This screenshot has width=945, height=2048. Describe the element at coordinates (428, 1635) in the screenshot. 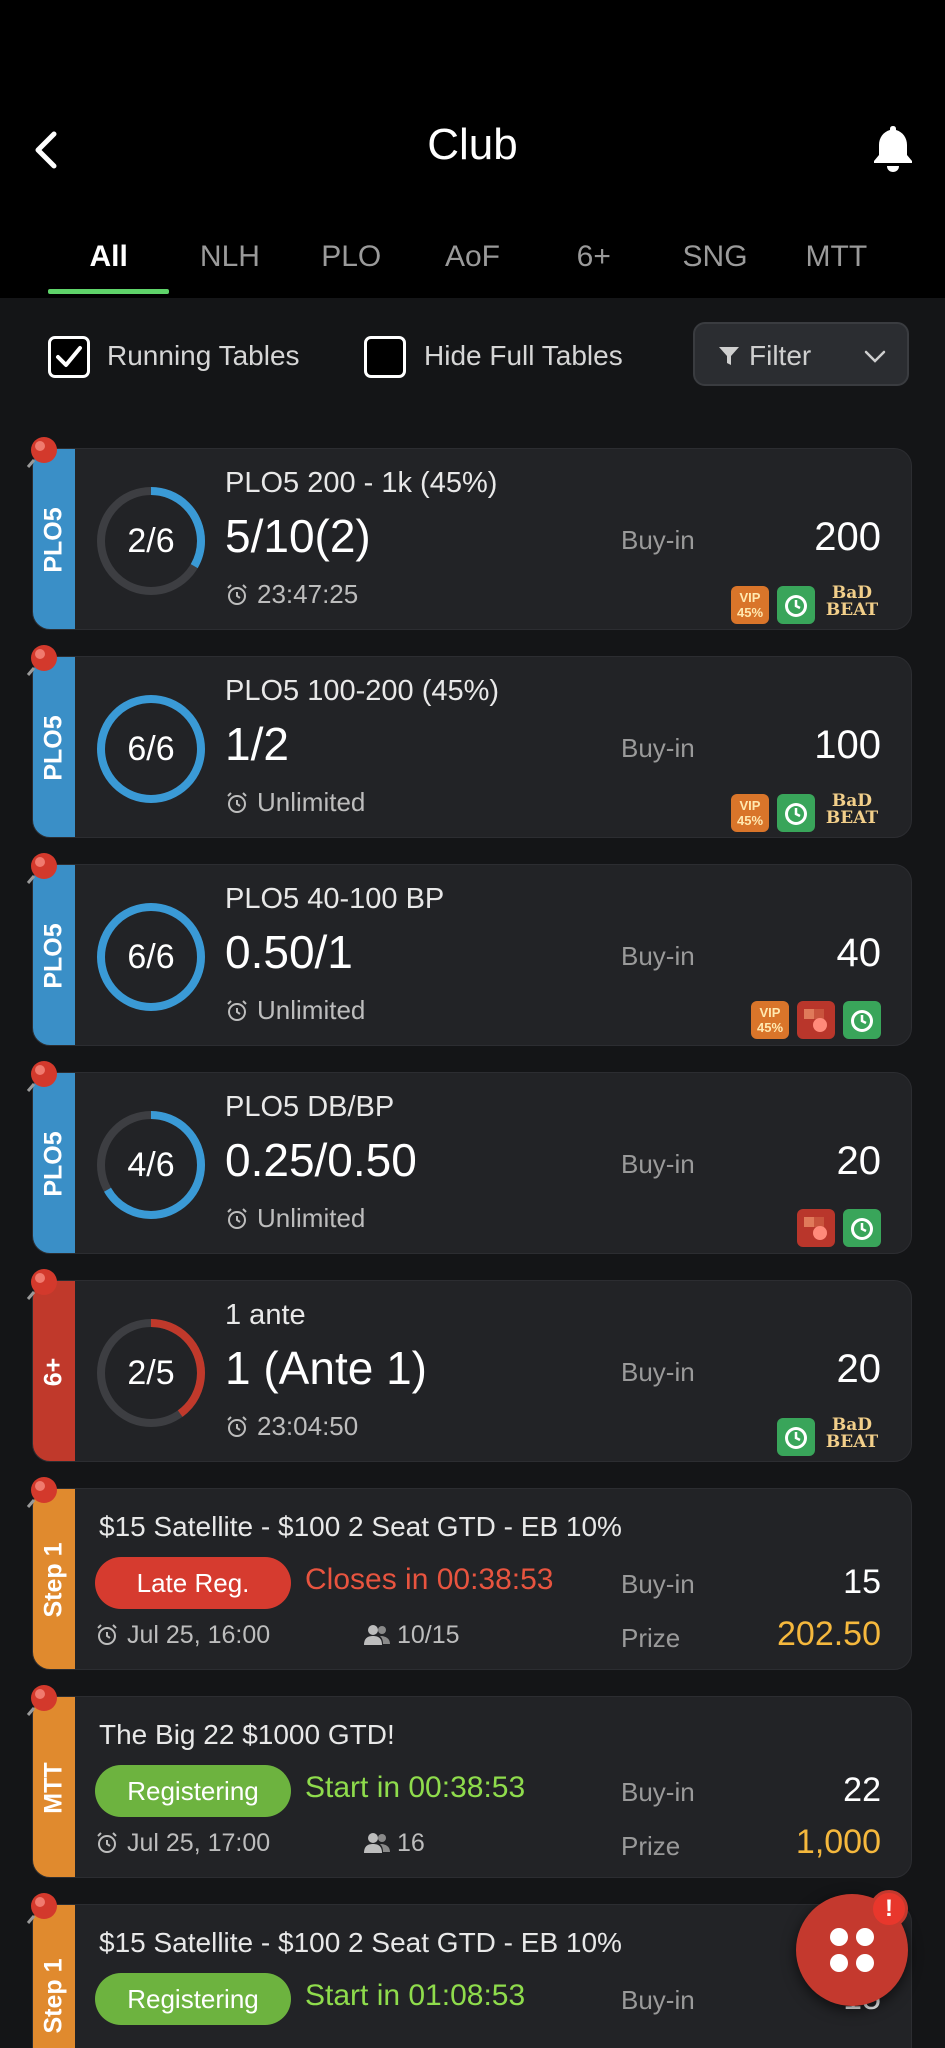

I see `players-value: 10/15` at that location.